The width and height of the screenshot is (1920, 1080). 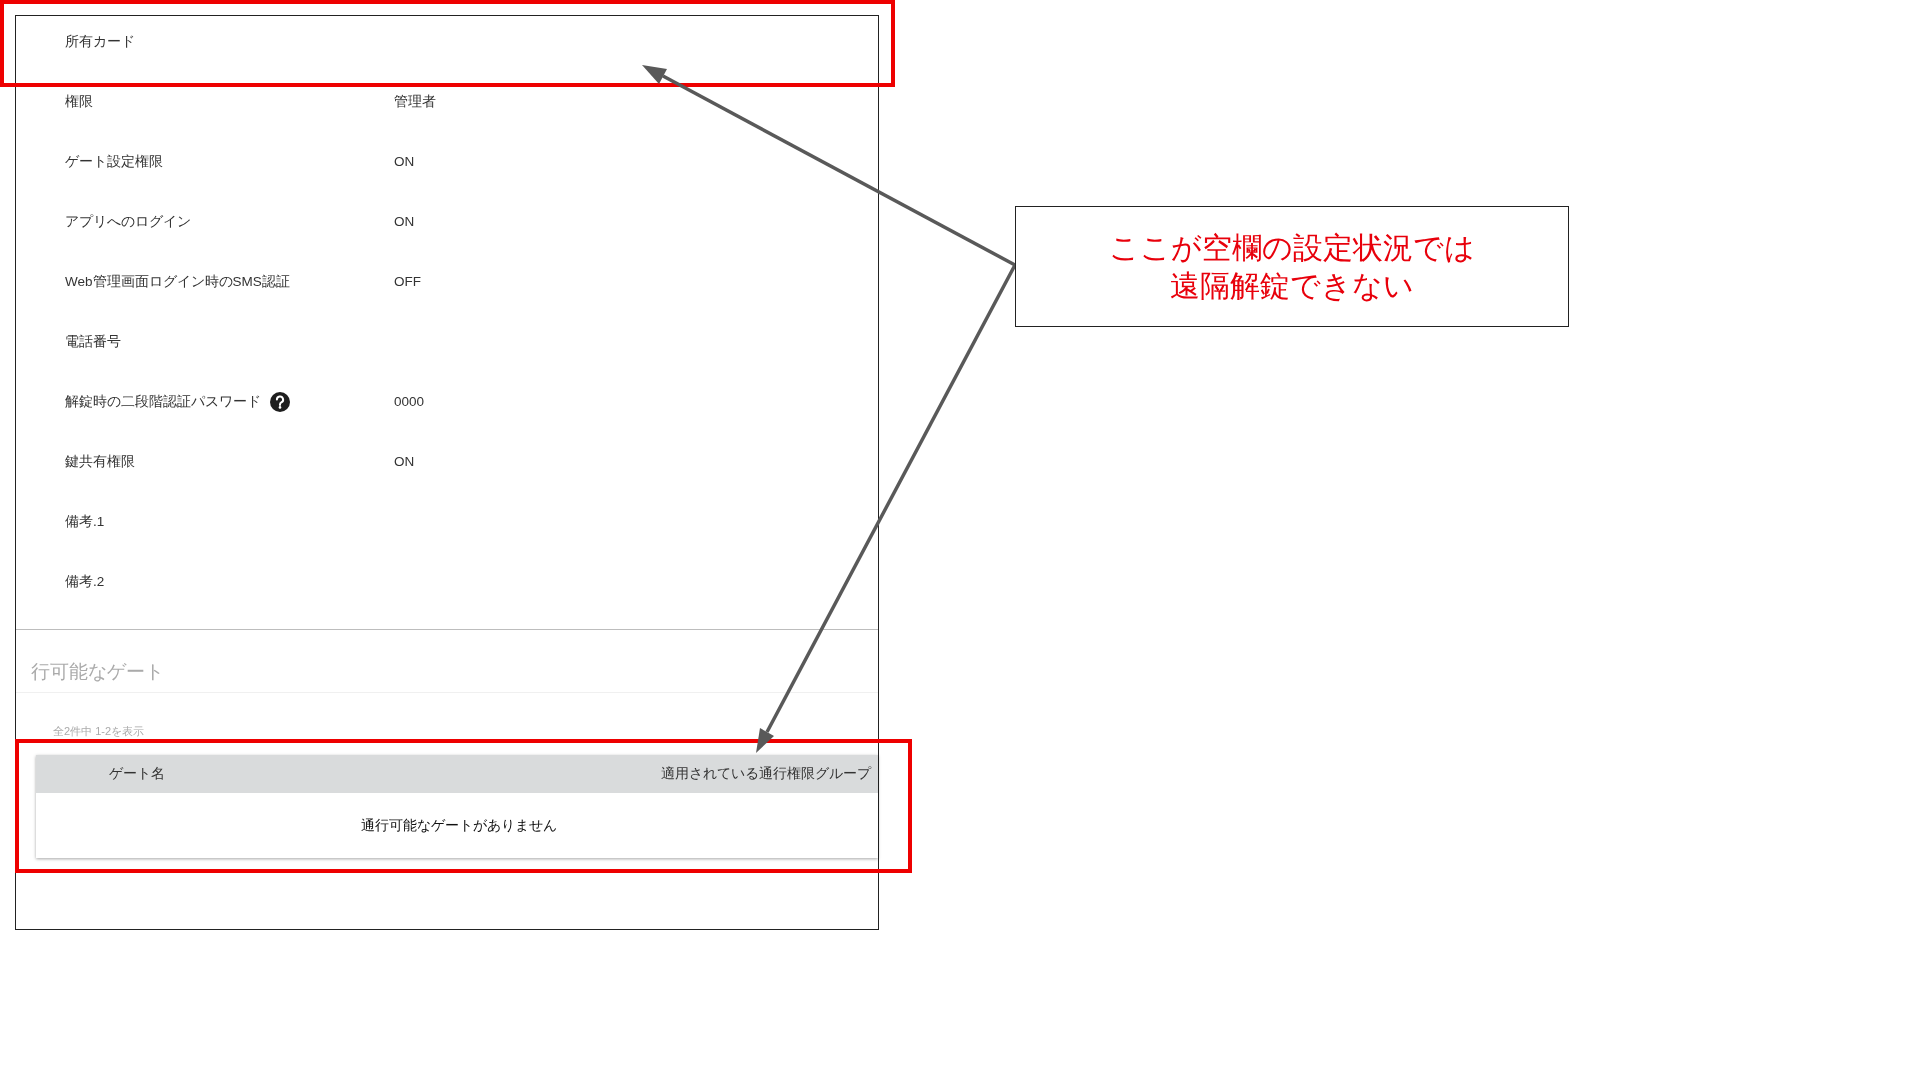 I want to click on result-count: 全2件中 1-2を表示, so click(x=99, y=731).